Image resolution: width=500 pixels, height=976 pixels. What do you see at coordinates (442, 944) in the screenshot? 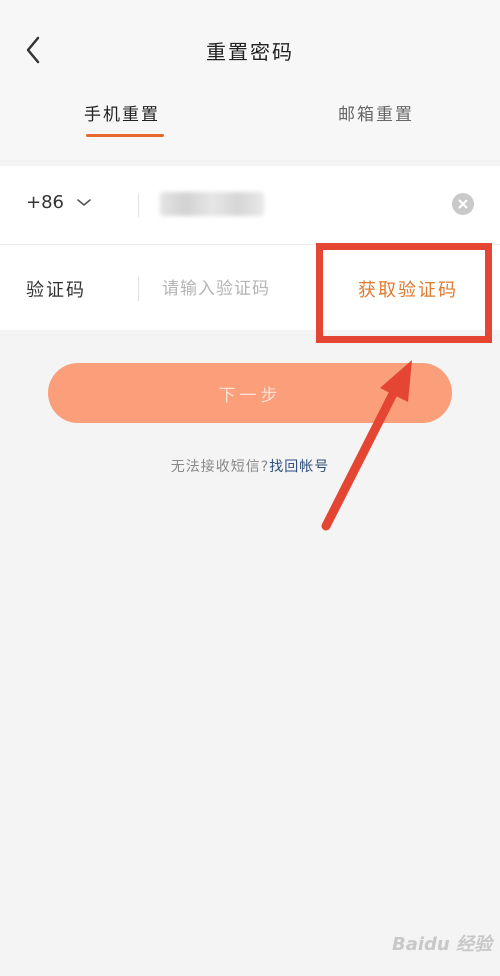
I see `watermark-logo: Baidu 经验` at bounding box center [442, 944].